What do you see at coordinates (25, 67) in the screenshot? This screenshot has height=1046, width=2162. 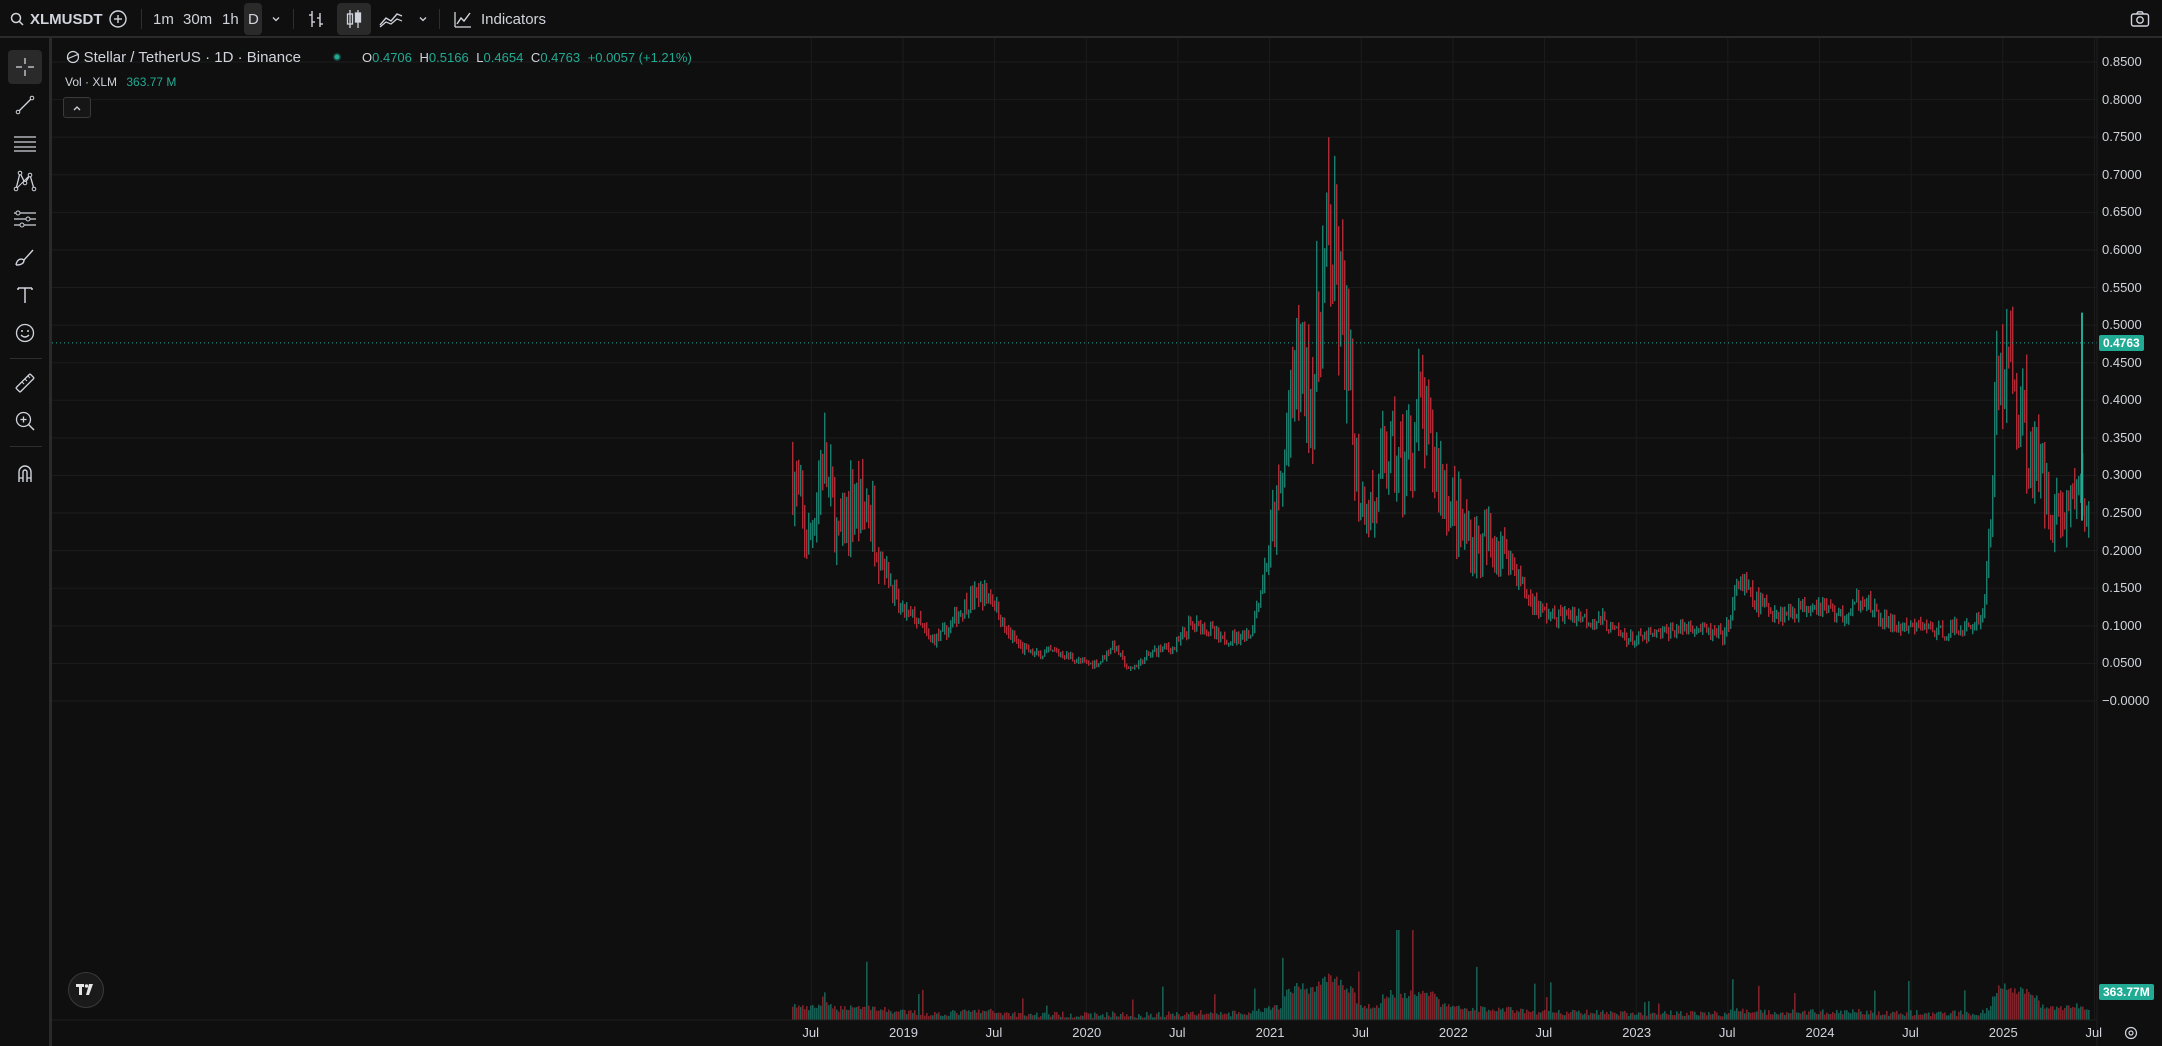 I see `crosshair-tool` at bounding box center [25, 67].